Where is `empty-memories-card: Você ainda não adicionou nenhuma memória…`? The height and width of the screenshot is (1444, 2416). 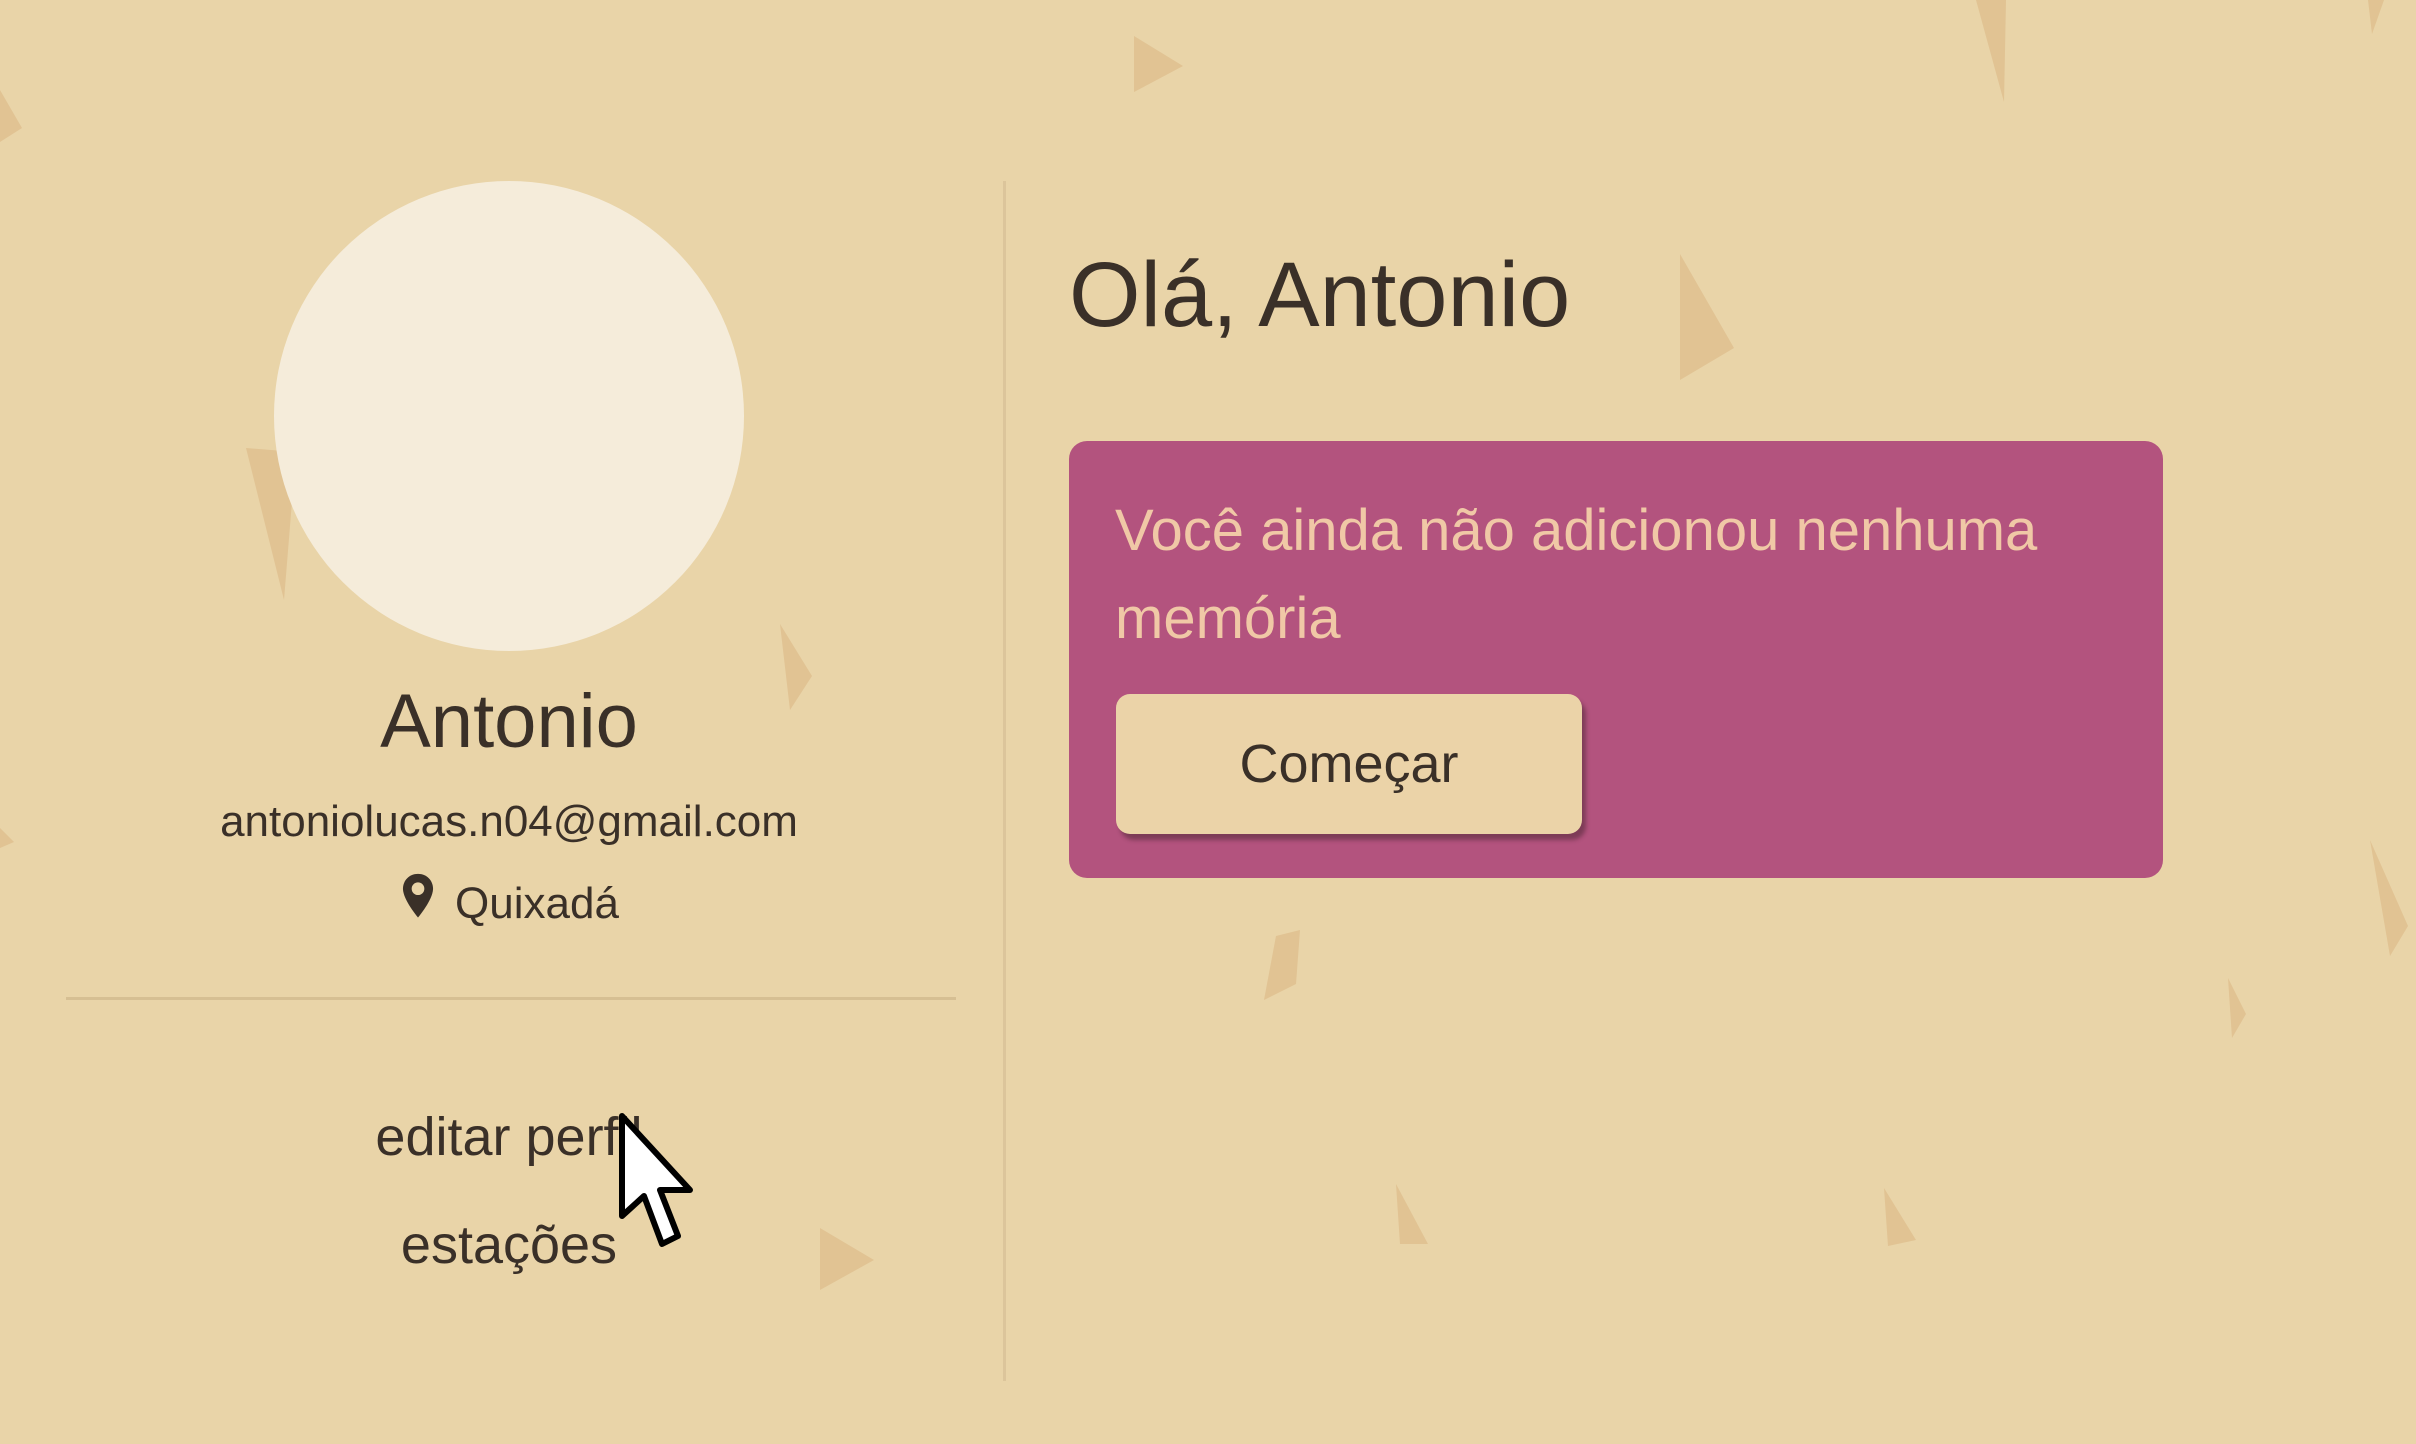 empty-memories-card: Você ainda não adicionou nenhuma memória… is located at coordinates (1616, 659).